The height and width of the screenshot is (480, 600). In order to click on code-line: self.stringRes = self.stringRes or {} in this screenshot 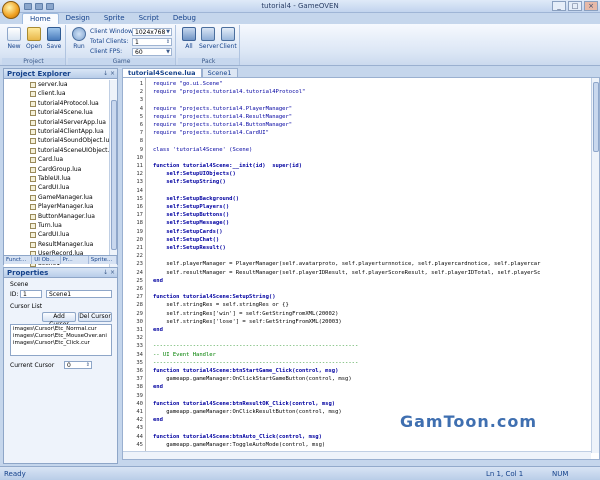, I will do `click(221, 305)`.